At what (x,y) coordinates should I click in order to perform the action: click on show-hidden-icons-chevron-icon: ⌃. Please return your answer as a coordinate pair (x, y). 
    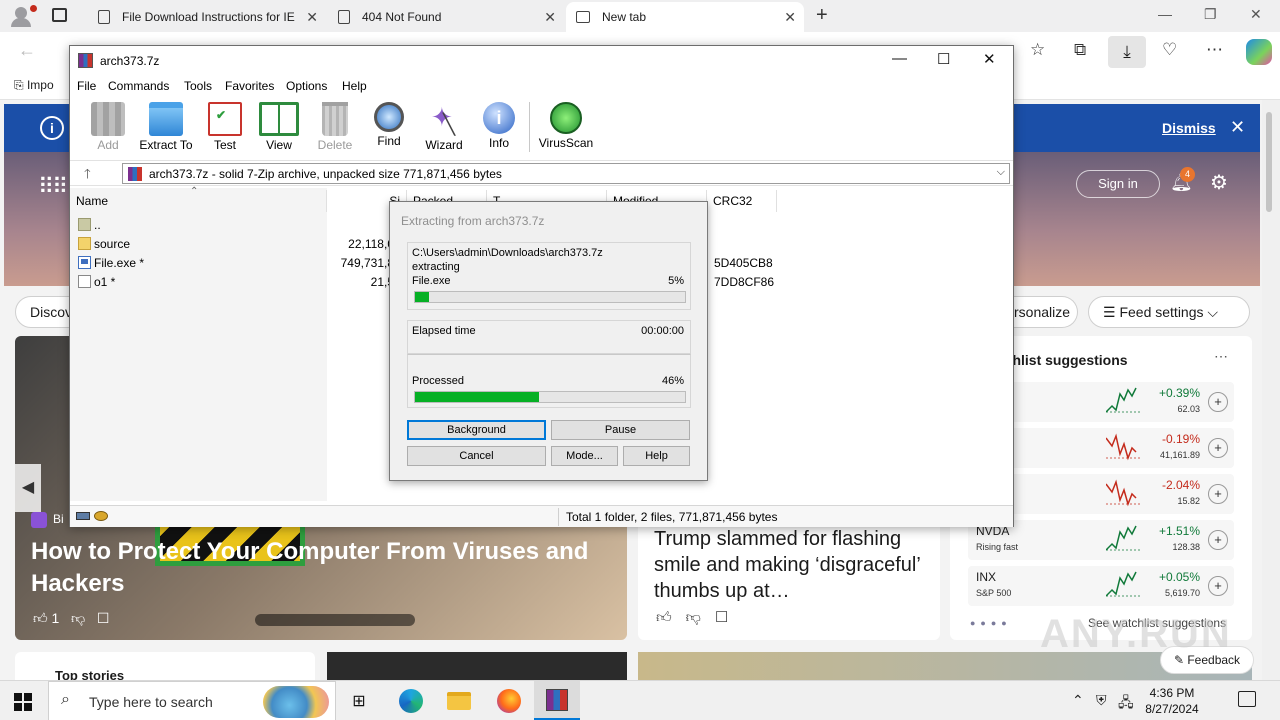
    Looking at the image, I should click on (1078, 700).